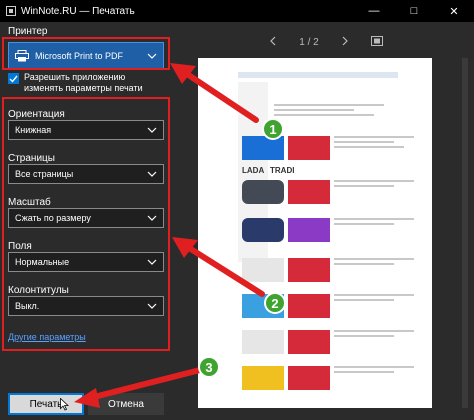 The height and width of the screenshot is (420, 474). What do you see at coordinates (275, 303) in the screenshot?
I see `step-marker-2: 2` at bounding box center [275, 303].